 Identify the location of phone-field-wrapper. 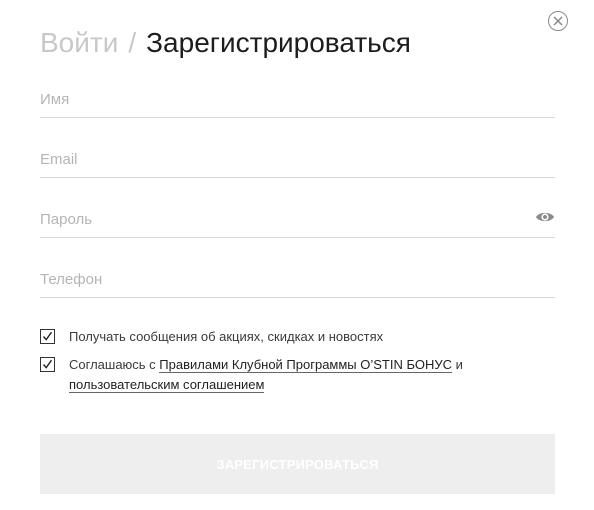
(297, 281).